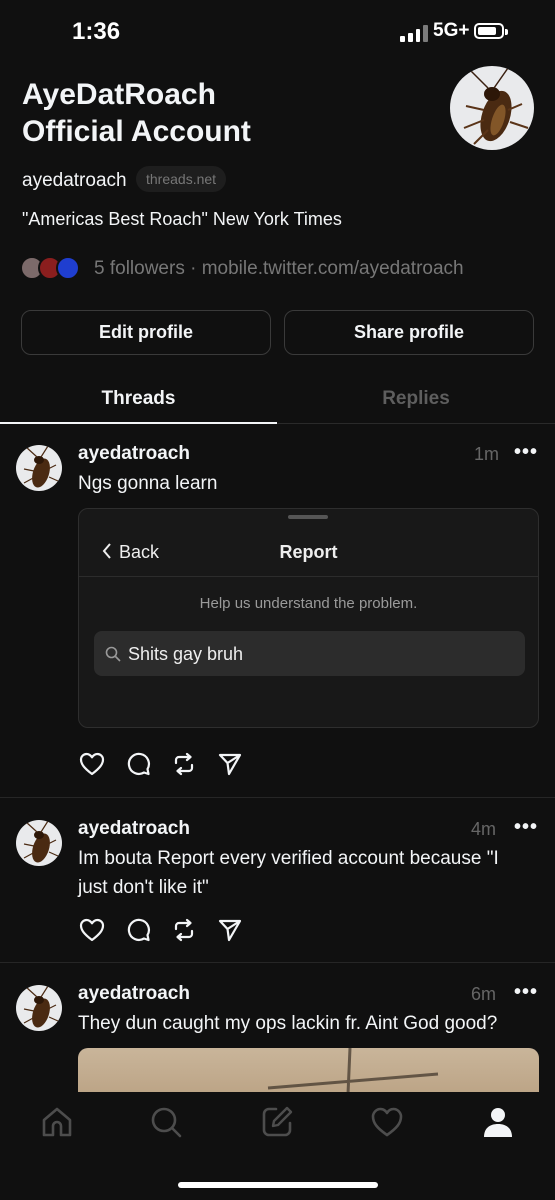  Describe the element at coordinates (182, 219) in the screenshot. I see `profile-bio: "Americas Best Roach" New York Times` at that location.